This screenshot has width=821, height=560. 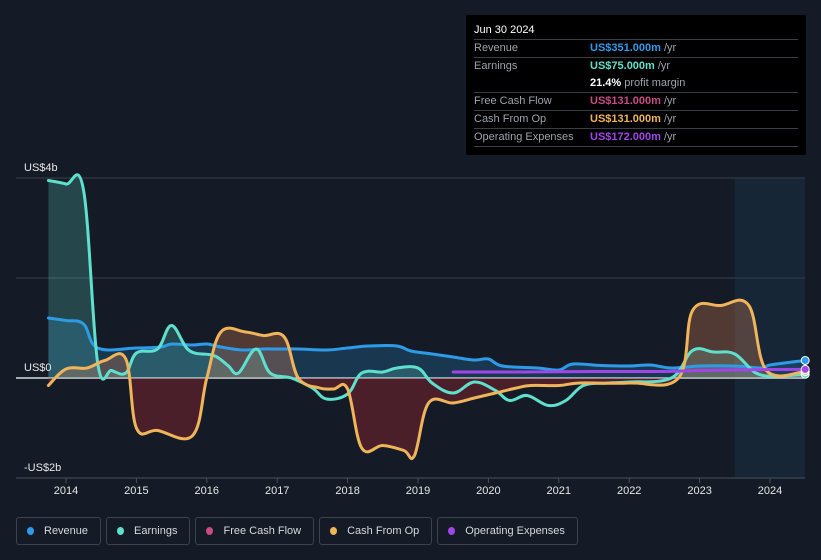 What do you see at coordinates (636, 30) in the screenshot?
I see `tooltip-date: Jun 30 2024` at bounding box center [636, 30].